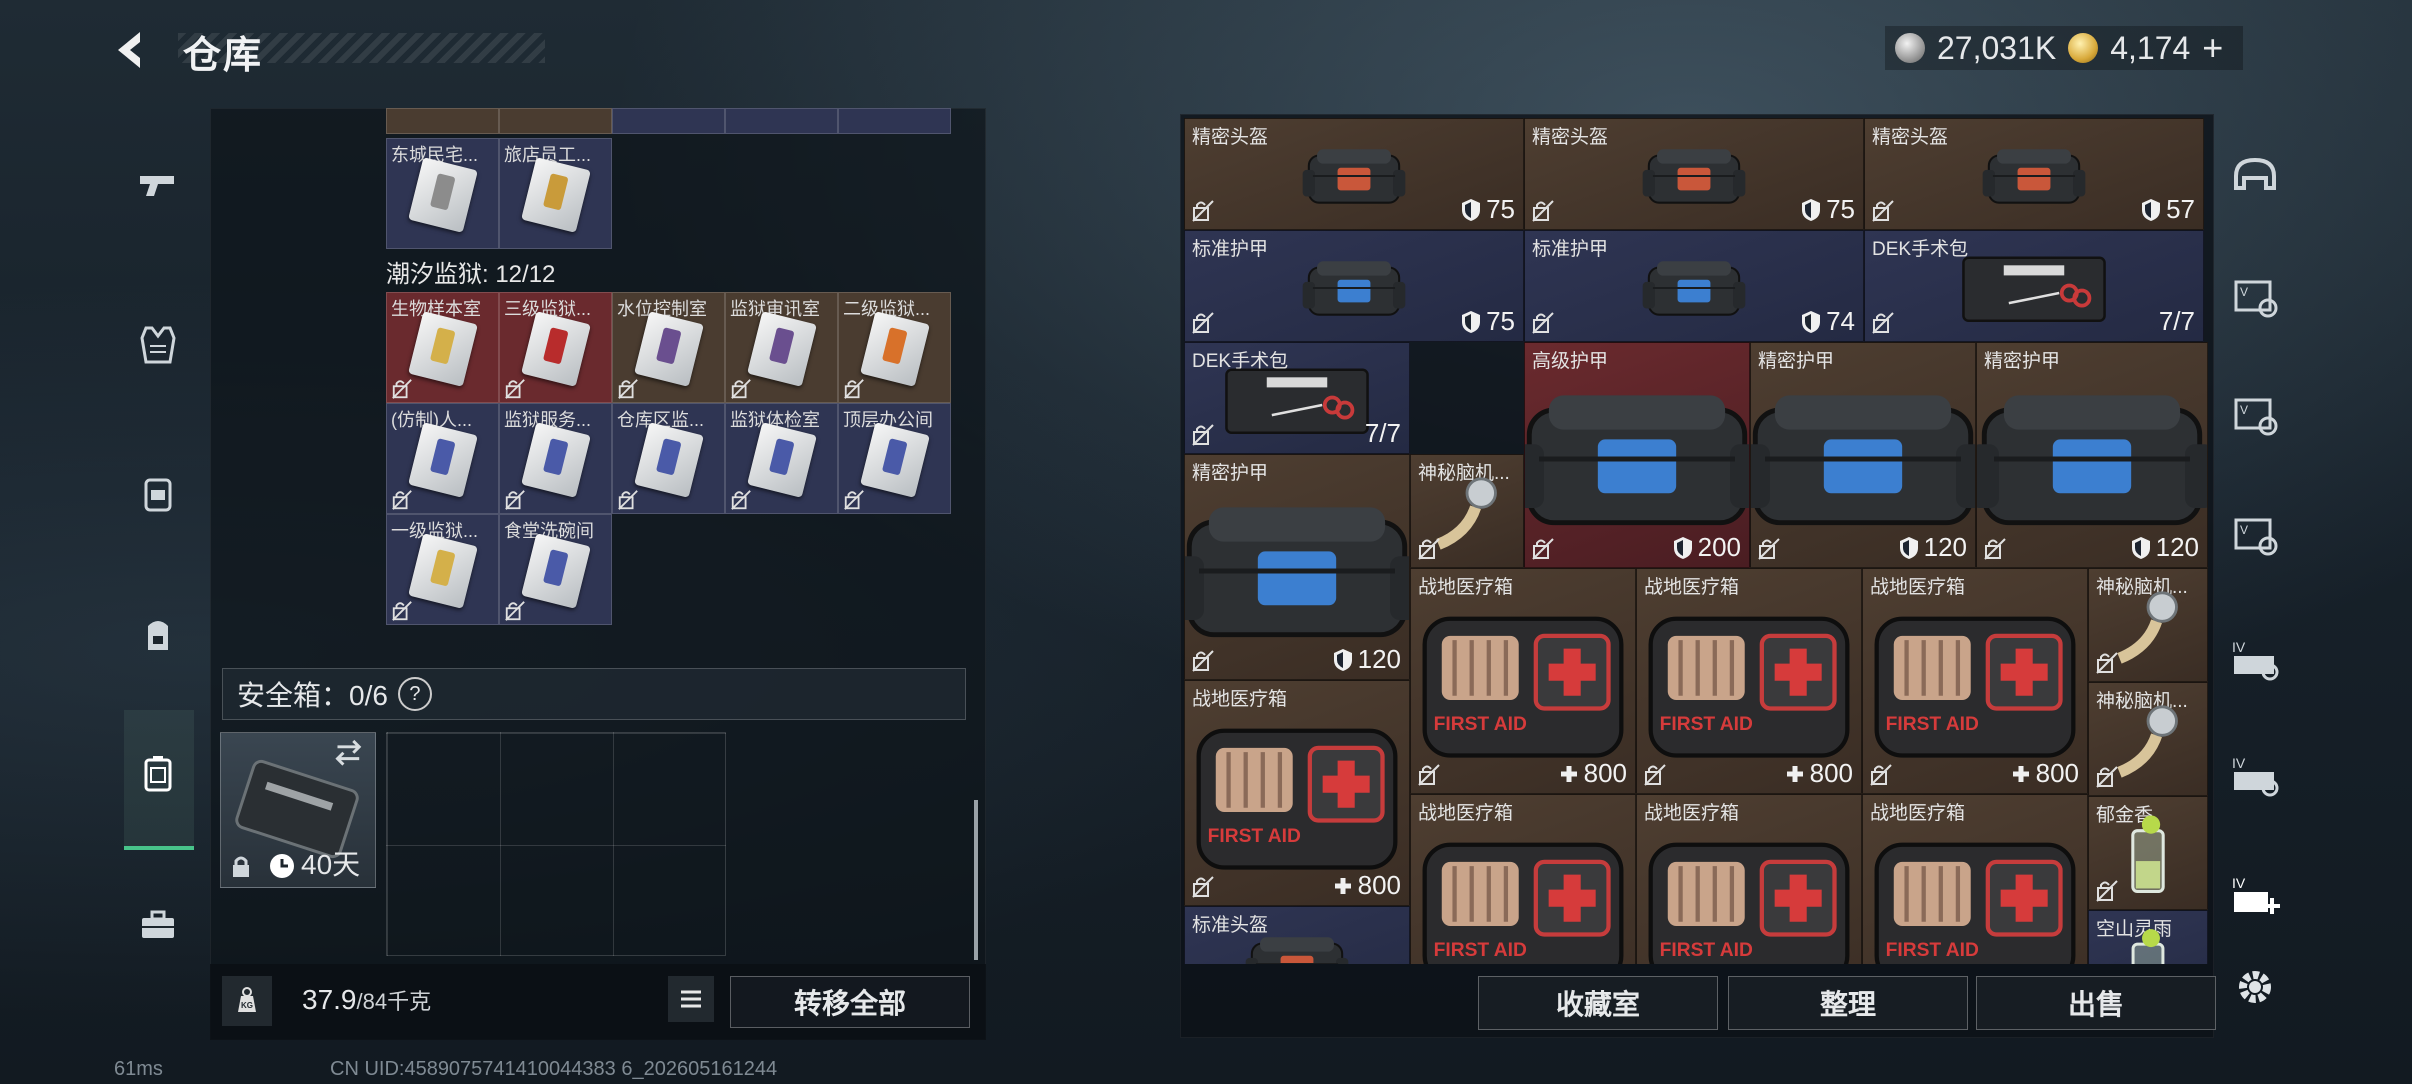  I want to click on item-value: 57, so click(2168, 209).